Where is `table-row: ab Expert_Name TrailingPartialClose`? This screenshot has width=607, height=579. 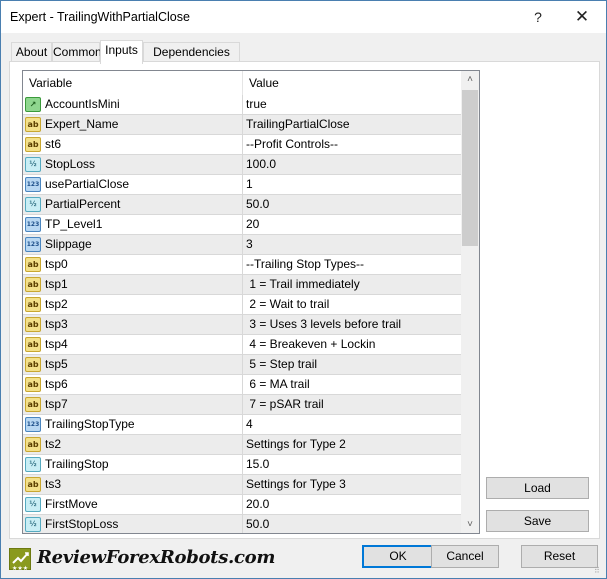 table-row: ab Expert_Name TrailingPartialClose is located at coordinates (242, 125).